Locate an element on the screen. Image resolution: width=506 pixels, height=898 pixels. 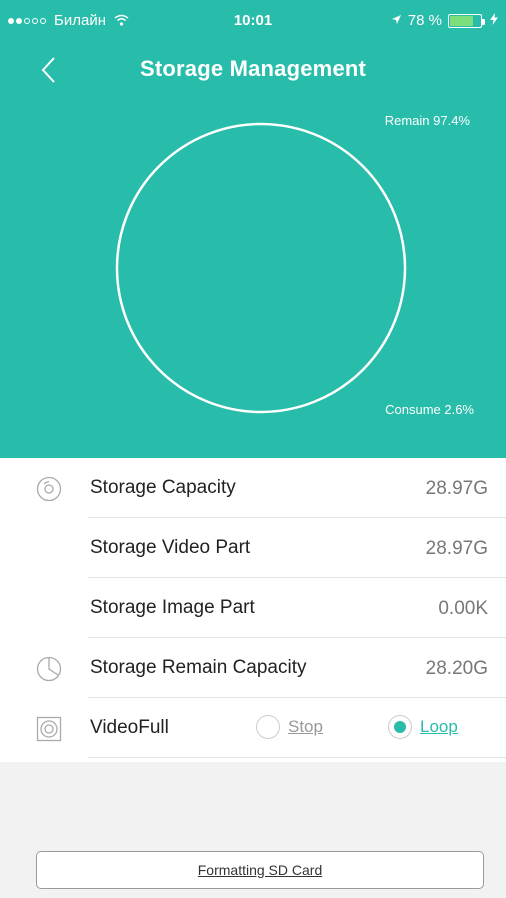
option-loop-label: Loop is located at coordinates (439, 727).